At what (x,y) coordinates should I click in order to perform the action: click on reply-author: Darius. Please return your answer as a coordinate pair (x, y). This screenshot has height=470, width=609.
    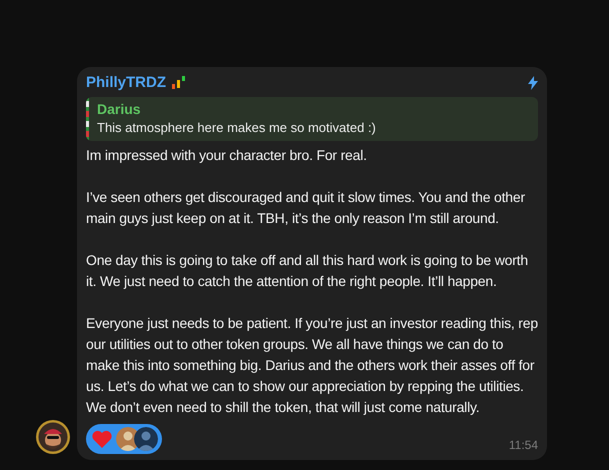
    Looking at the image, I should click on (119, 109).